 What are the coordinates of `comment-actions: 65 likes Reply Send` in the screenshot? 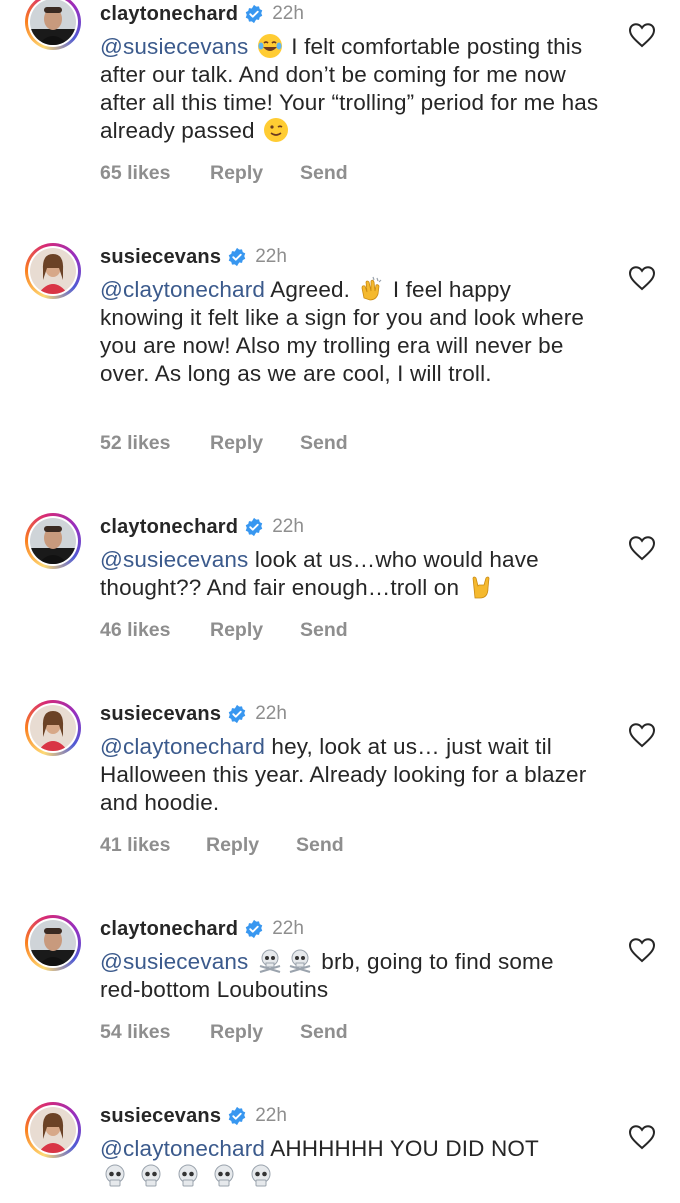 It's located at (224, 173).